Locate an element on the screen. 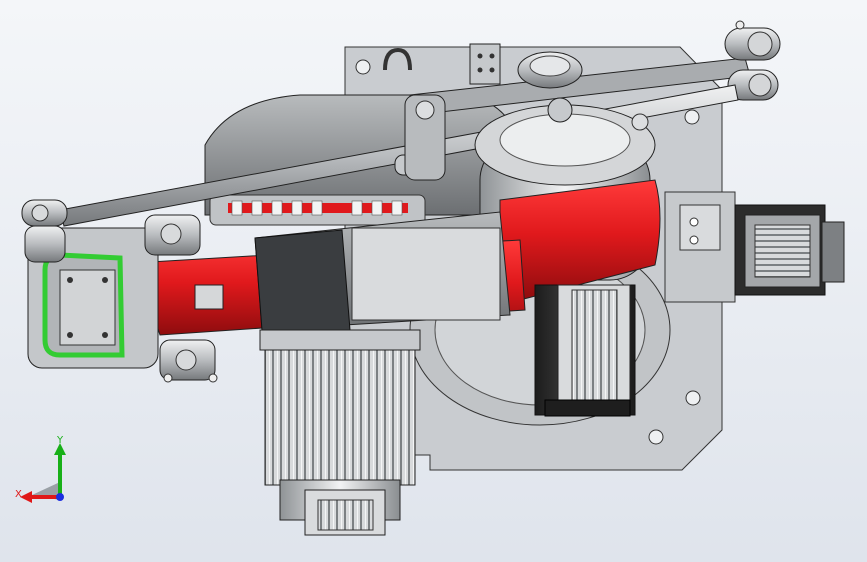 The width and height of the screenshot is (867, 562). connector-slot is located at coordinates (782, 251).